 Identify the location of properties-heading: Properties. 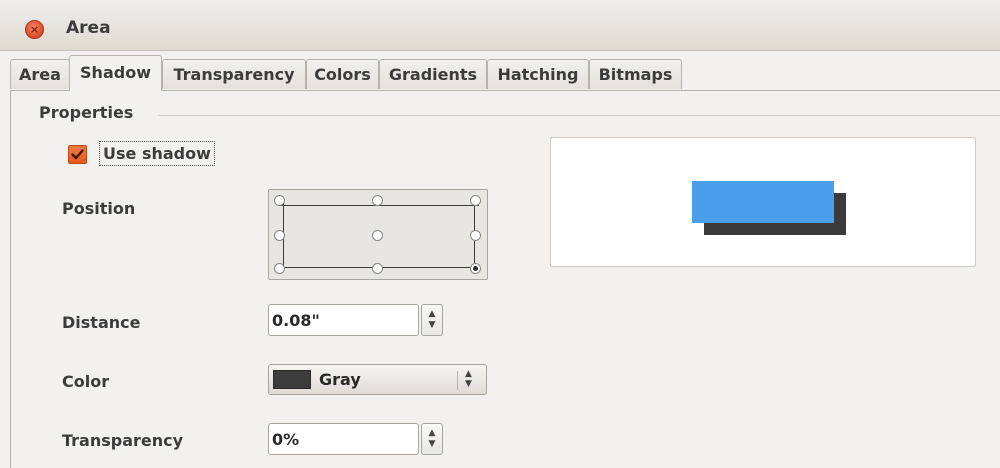
(86, 112).